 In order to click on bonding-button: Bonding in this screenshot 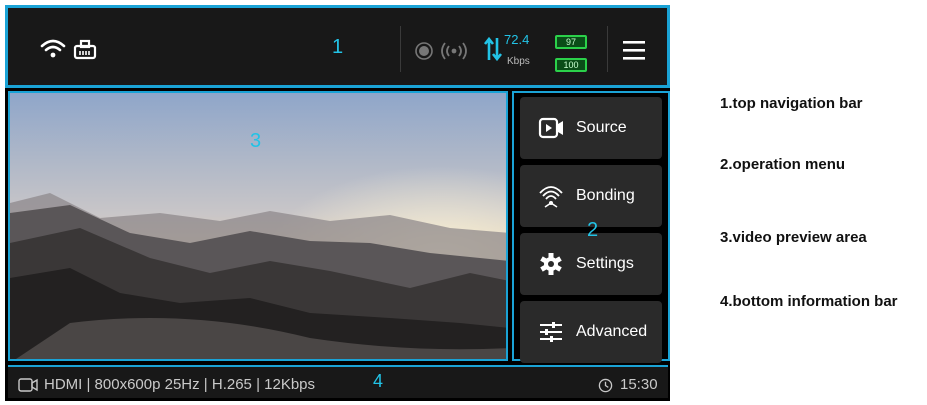, I will do `click(591, 196)`.